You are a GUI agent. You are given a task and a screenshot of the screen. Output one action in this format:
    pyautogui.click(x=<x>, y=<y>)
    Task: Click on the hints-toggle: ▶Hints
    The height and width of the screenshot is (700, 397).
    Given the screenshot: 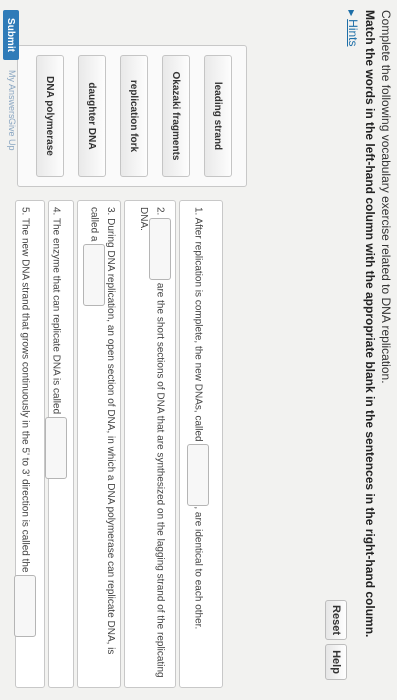 What is the action you would take?
    pyautogui.click(x=353, y=28)
    